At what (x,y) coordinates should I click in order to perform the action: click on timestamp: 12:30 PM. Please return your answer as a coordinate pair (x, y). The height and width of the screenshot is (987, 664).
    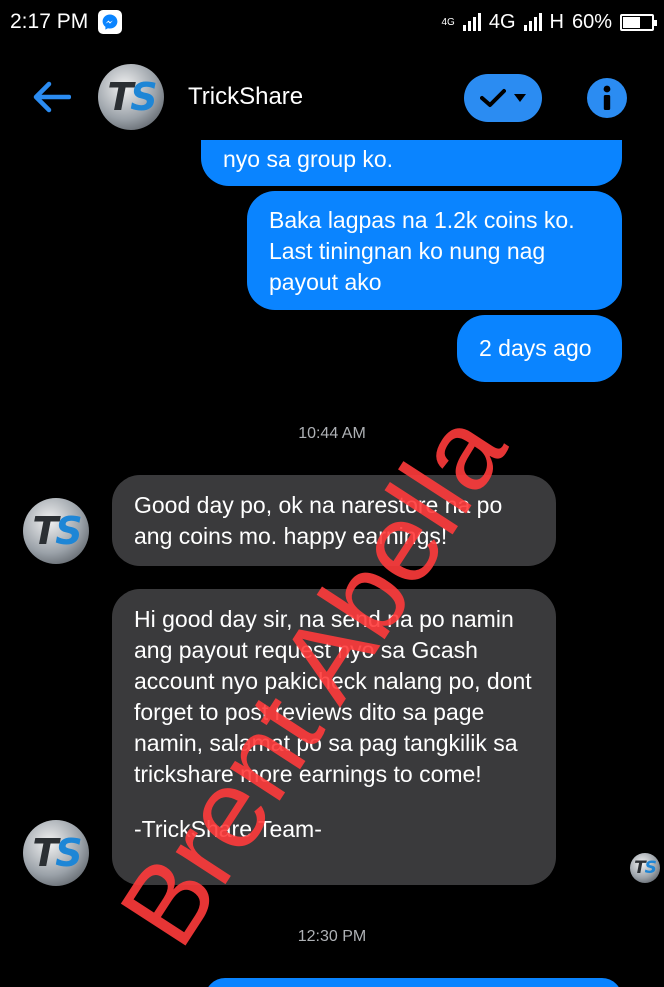
    Looking at the image, I should click on (332, 936).